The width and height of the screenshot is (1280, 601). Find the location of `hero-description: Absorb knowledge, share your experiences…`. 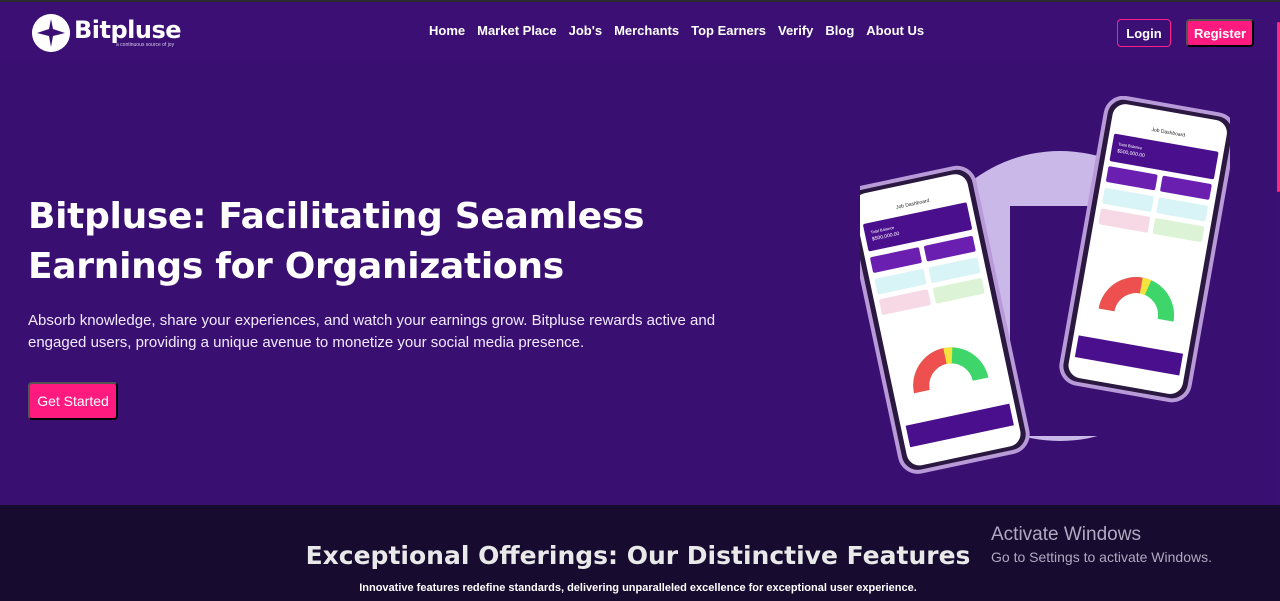

hero-description: Absorb knowledge, share your experiences… is located at coordinates (378, 332).